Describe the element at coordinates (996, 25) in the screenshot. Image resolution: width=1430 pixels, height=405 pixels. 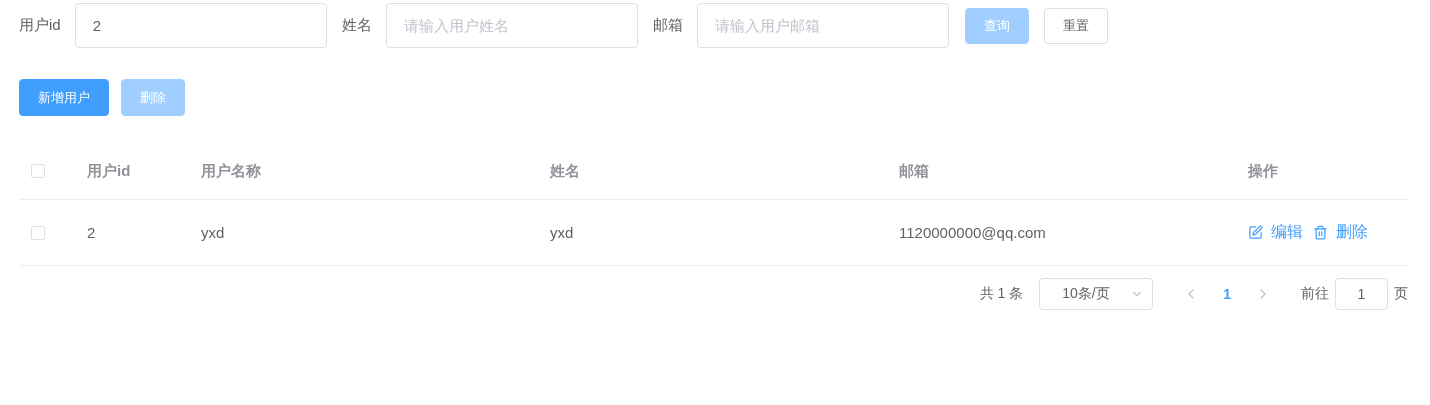
I see `search-button: 查询` at that location.